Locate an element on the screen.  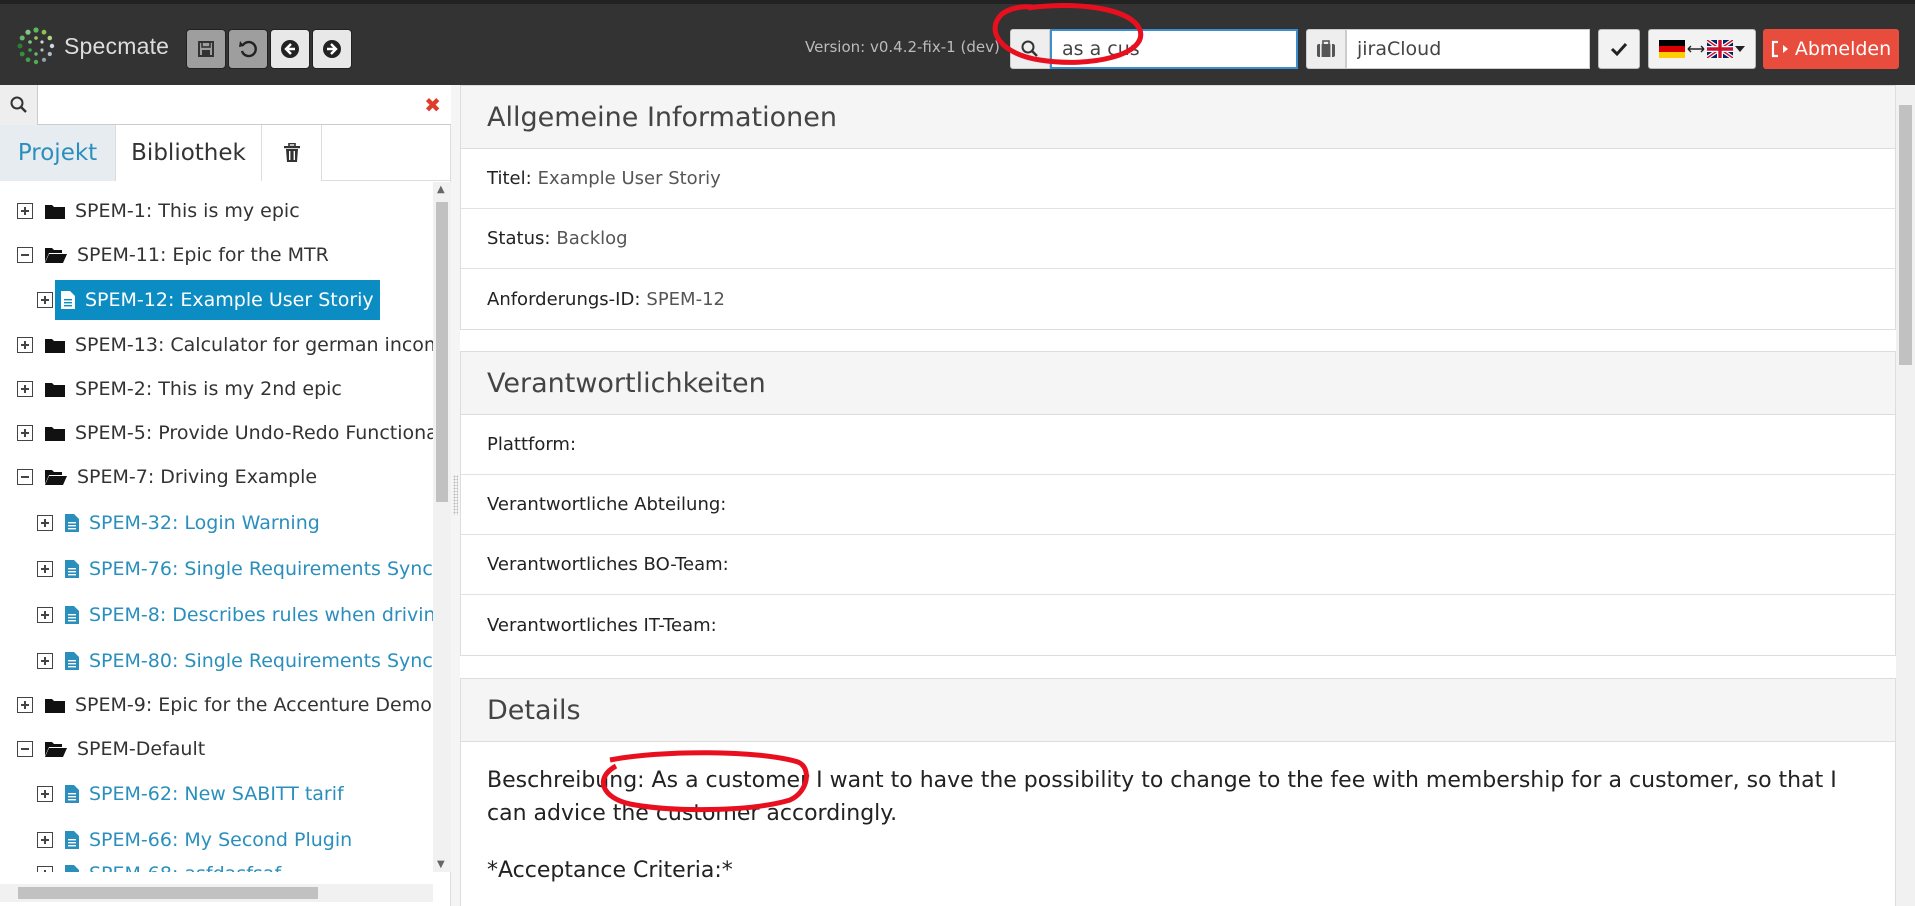
title-row: Titel: Example User Storiy is located at coordinates (1178, 179).